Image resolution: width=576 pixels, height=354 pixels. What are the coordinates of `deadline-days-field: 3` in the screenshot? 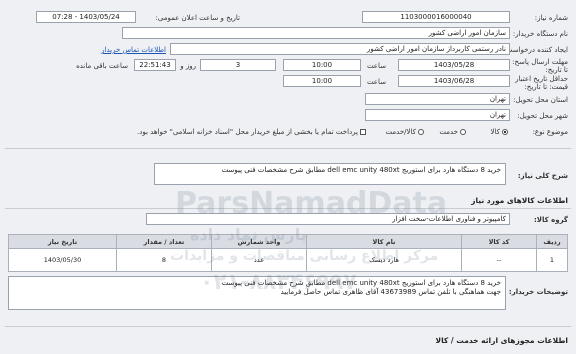 It's located at (238, 65).